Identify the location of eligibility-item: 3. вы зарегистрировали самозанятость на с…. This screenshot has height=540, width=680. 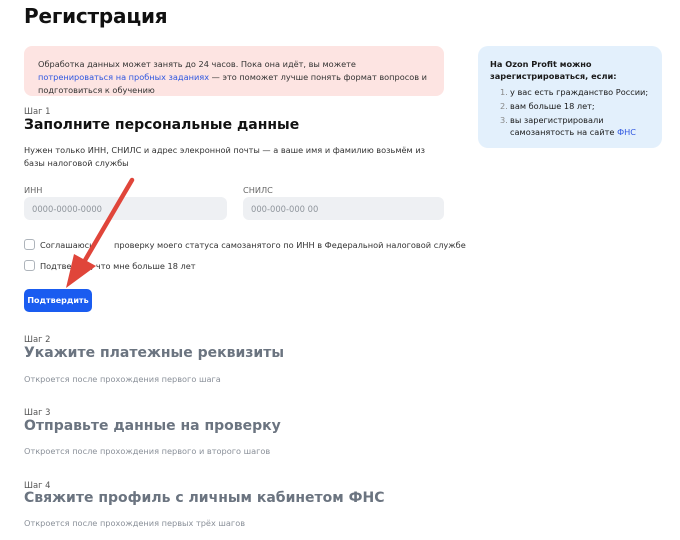
(570, 126).